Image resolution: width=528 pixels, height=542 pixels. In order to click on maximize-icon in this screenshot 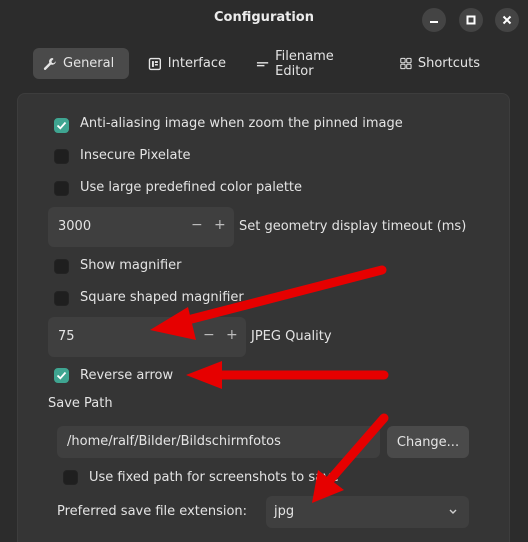, I will do `click(471, 20)`.